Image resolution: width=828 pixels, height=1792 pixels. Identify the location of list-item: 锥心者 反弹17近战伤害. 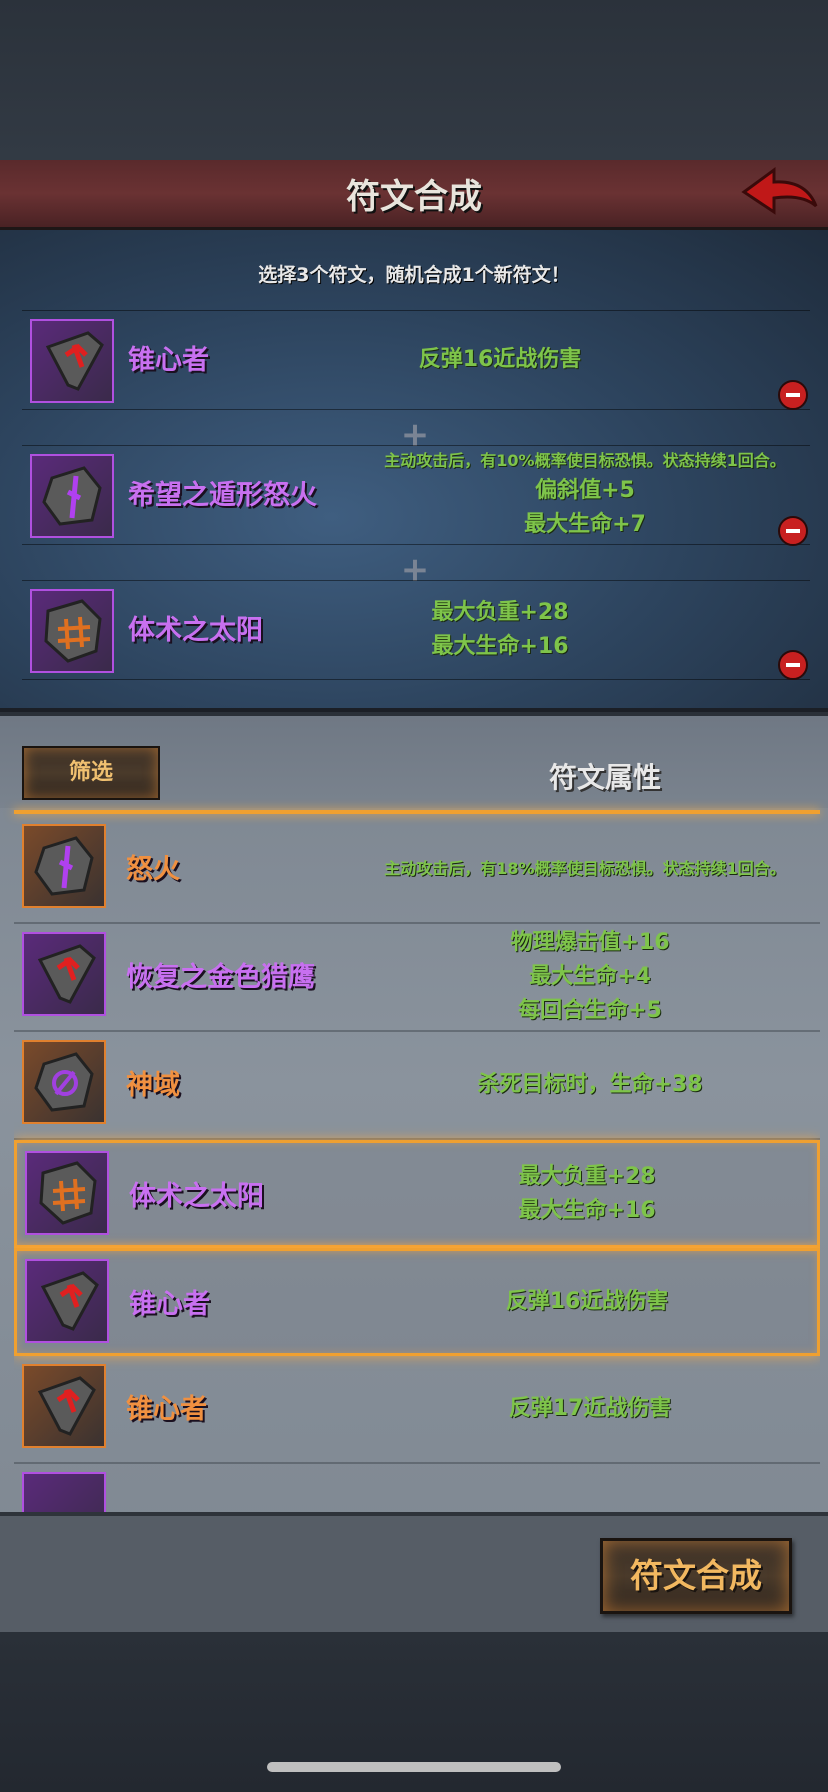
(417, 1410).